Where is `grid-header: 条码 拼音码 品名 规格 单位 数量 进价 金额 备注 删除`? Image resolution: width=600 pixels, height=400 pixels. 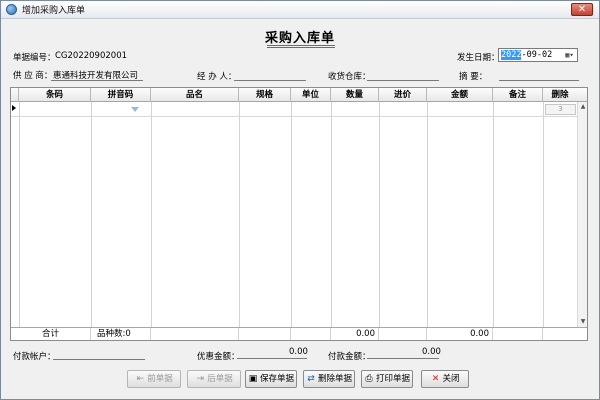 grid-header: 条码 拼音码 品名 规格 单位 数量 进价 金额 备注 删除 is located at coordinates (299, 95).